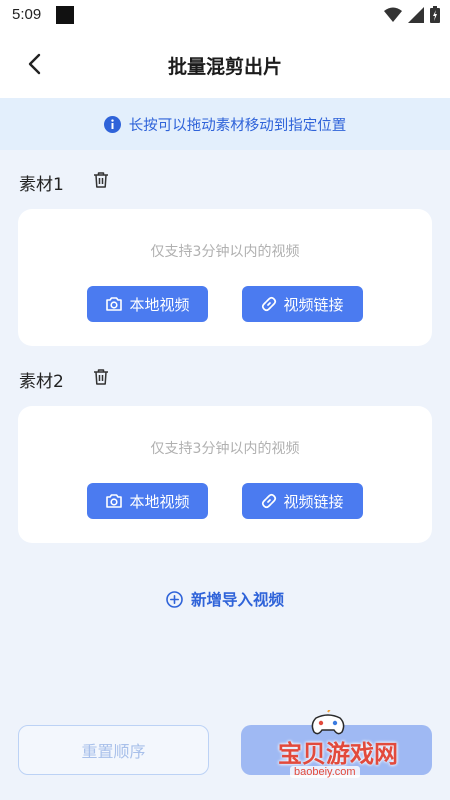 The height and width of the screenshot is (800, 450). I want to click on delete-material-1-button, so click(101, 180).